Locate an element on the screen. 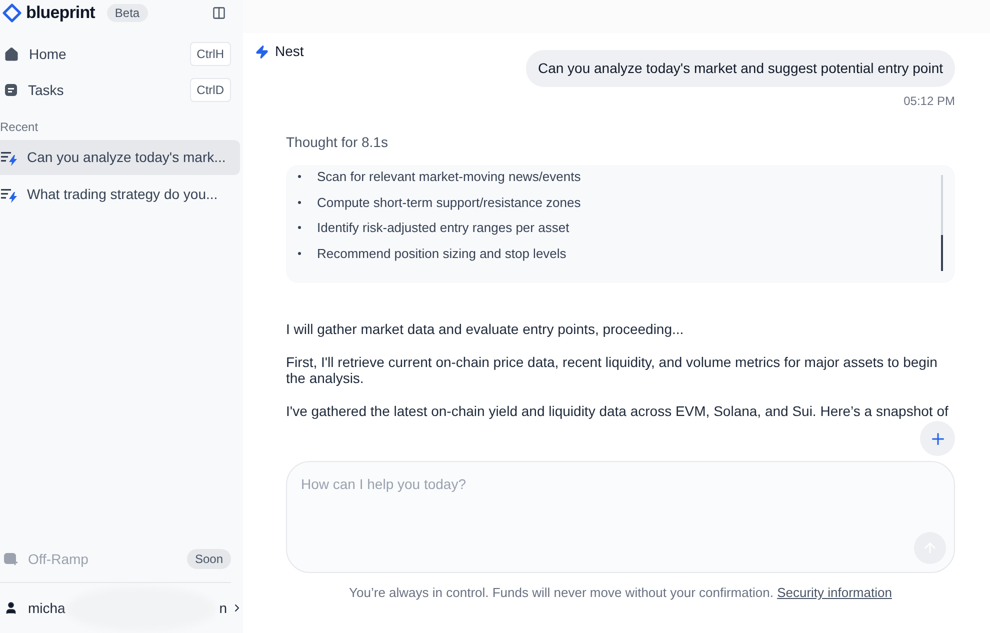  section-heading: Recent is located at coordinates (19, 127).